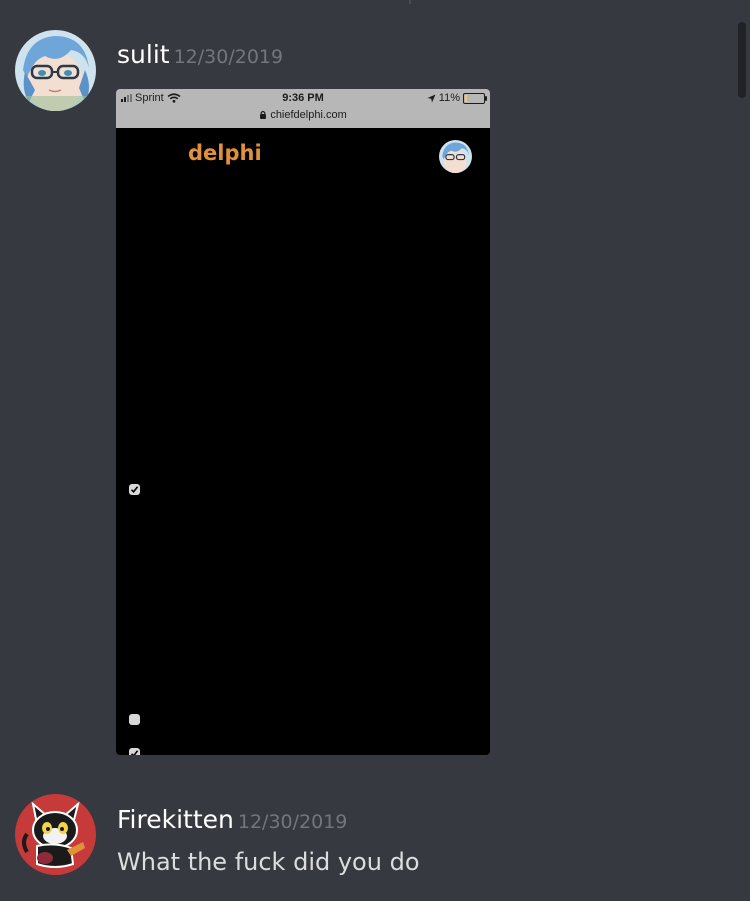 This screenshot has height=901, width=750. I want to click on checkbox-unchecked, so click(134, 719).